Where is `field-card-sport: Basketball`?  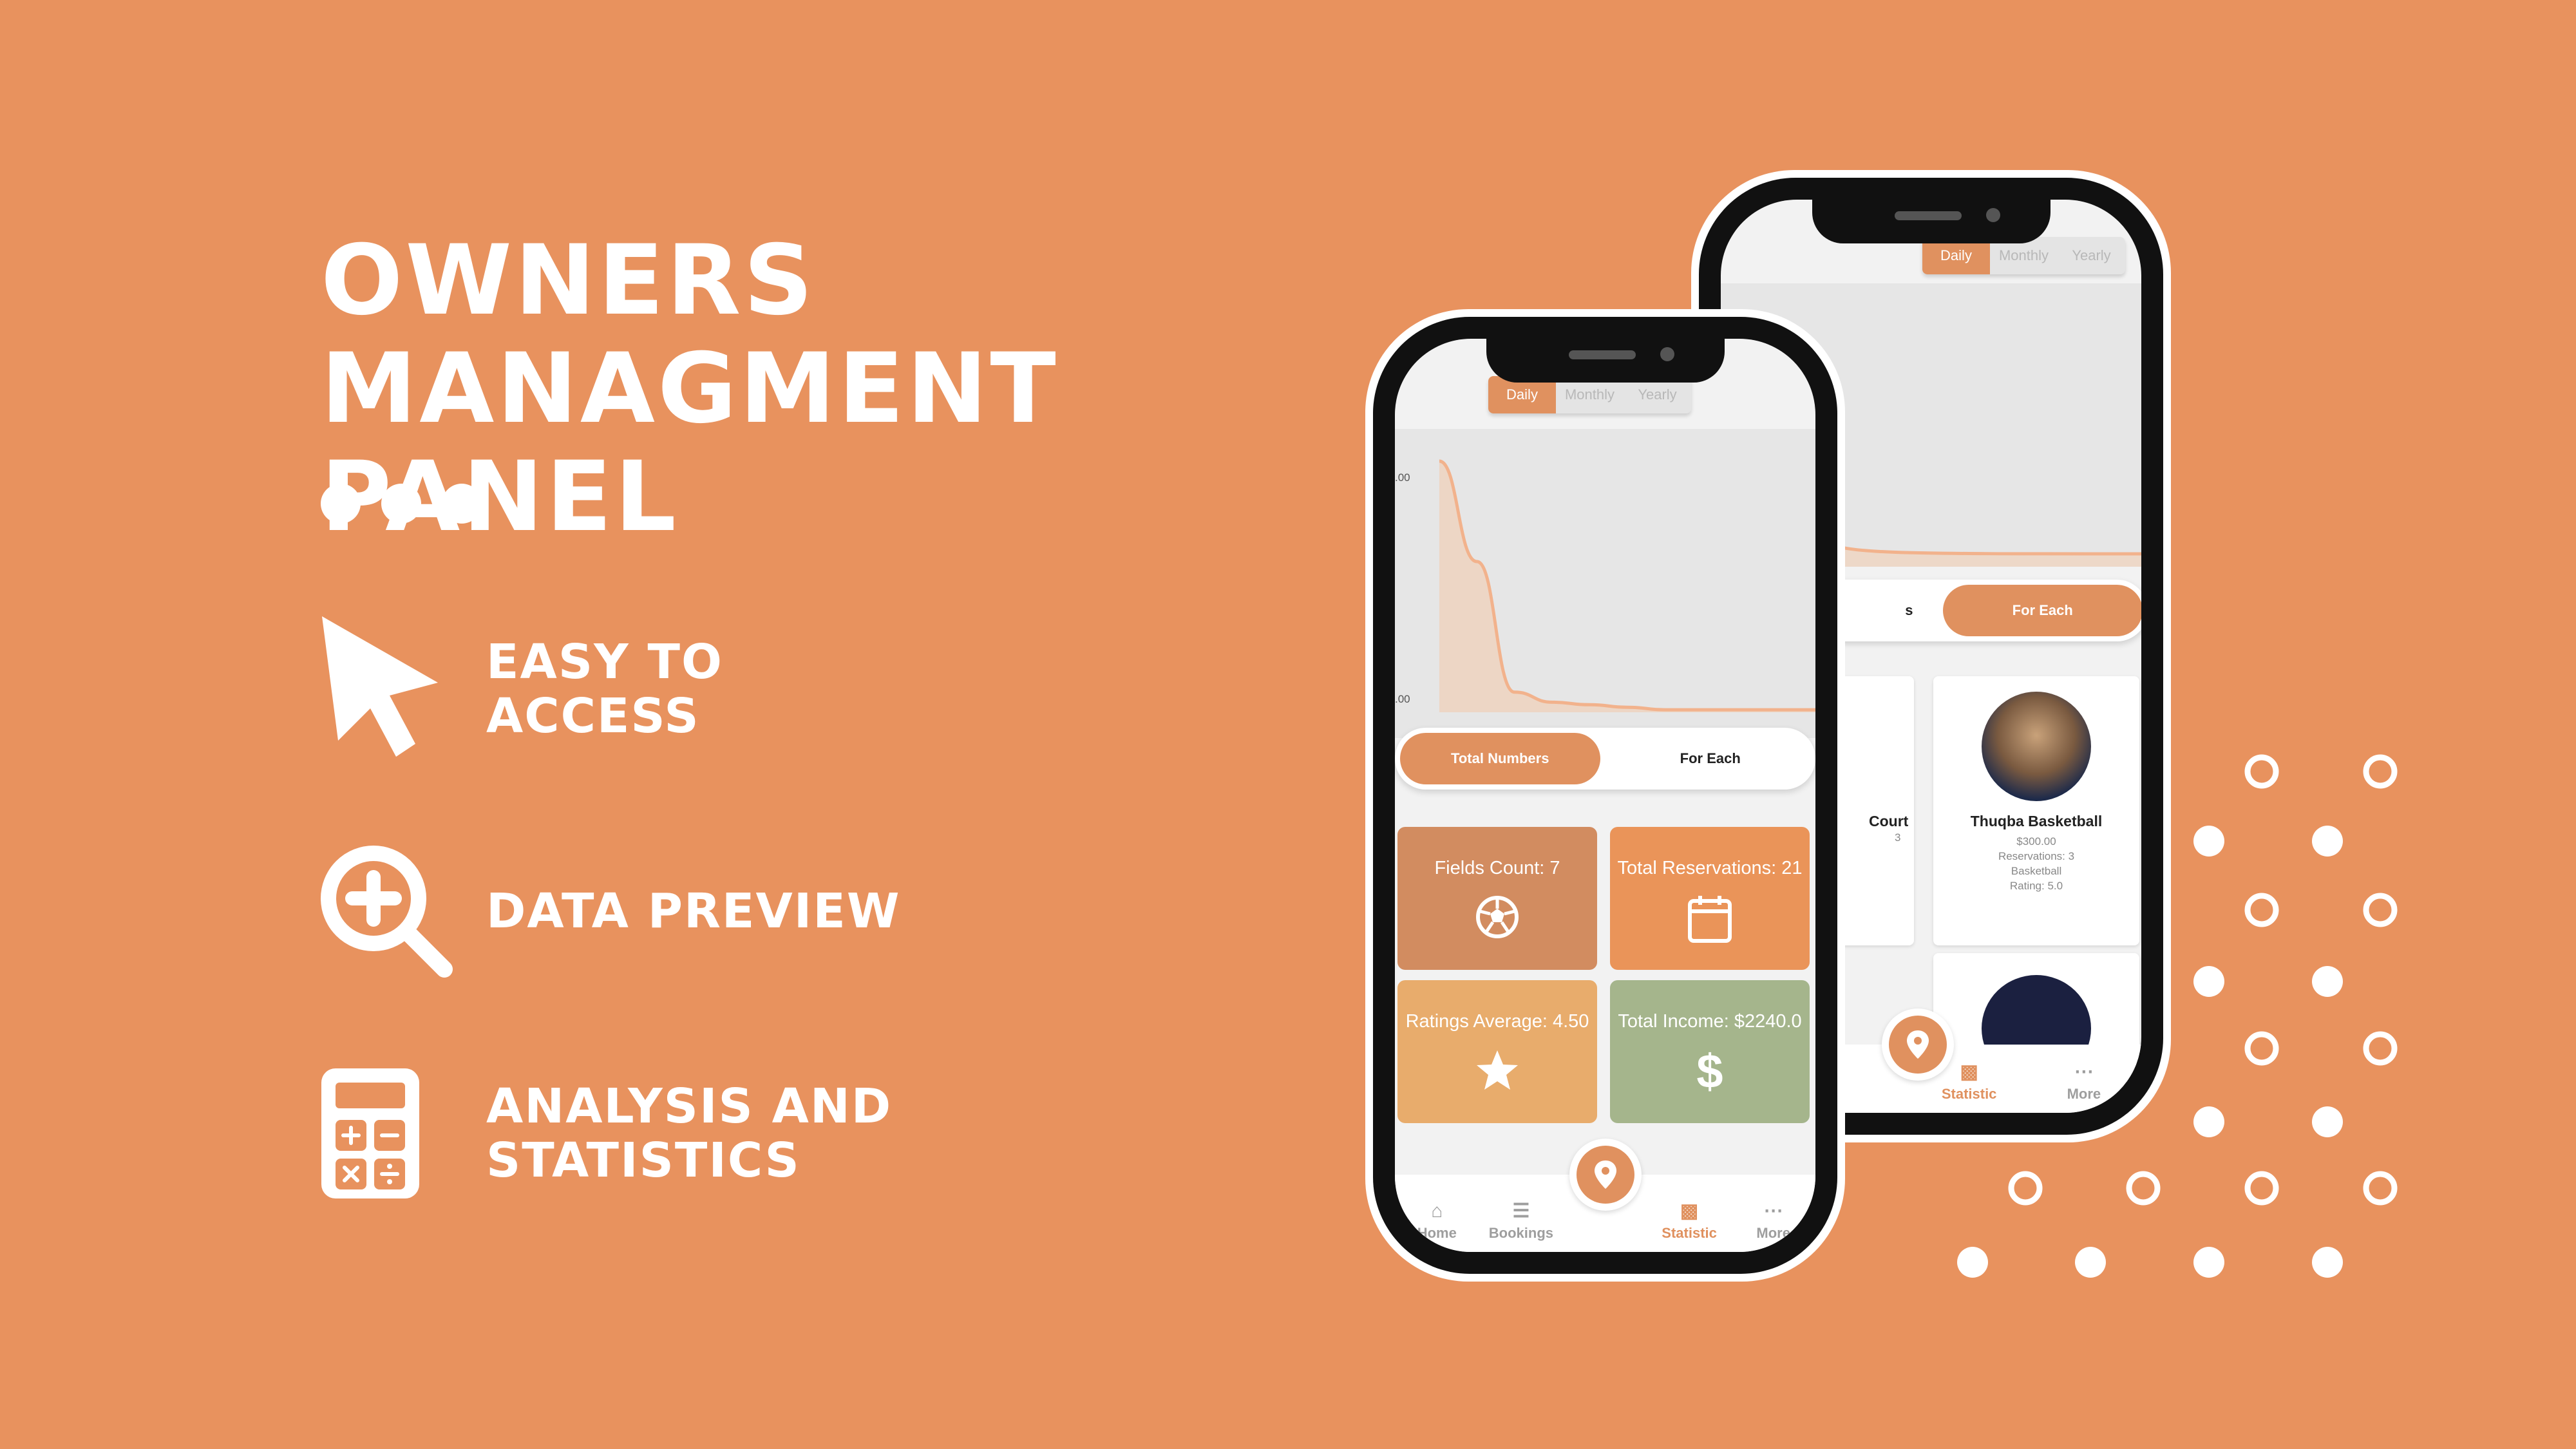
field-card-sport: Basketball is located at coordinates (2037, 871).